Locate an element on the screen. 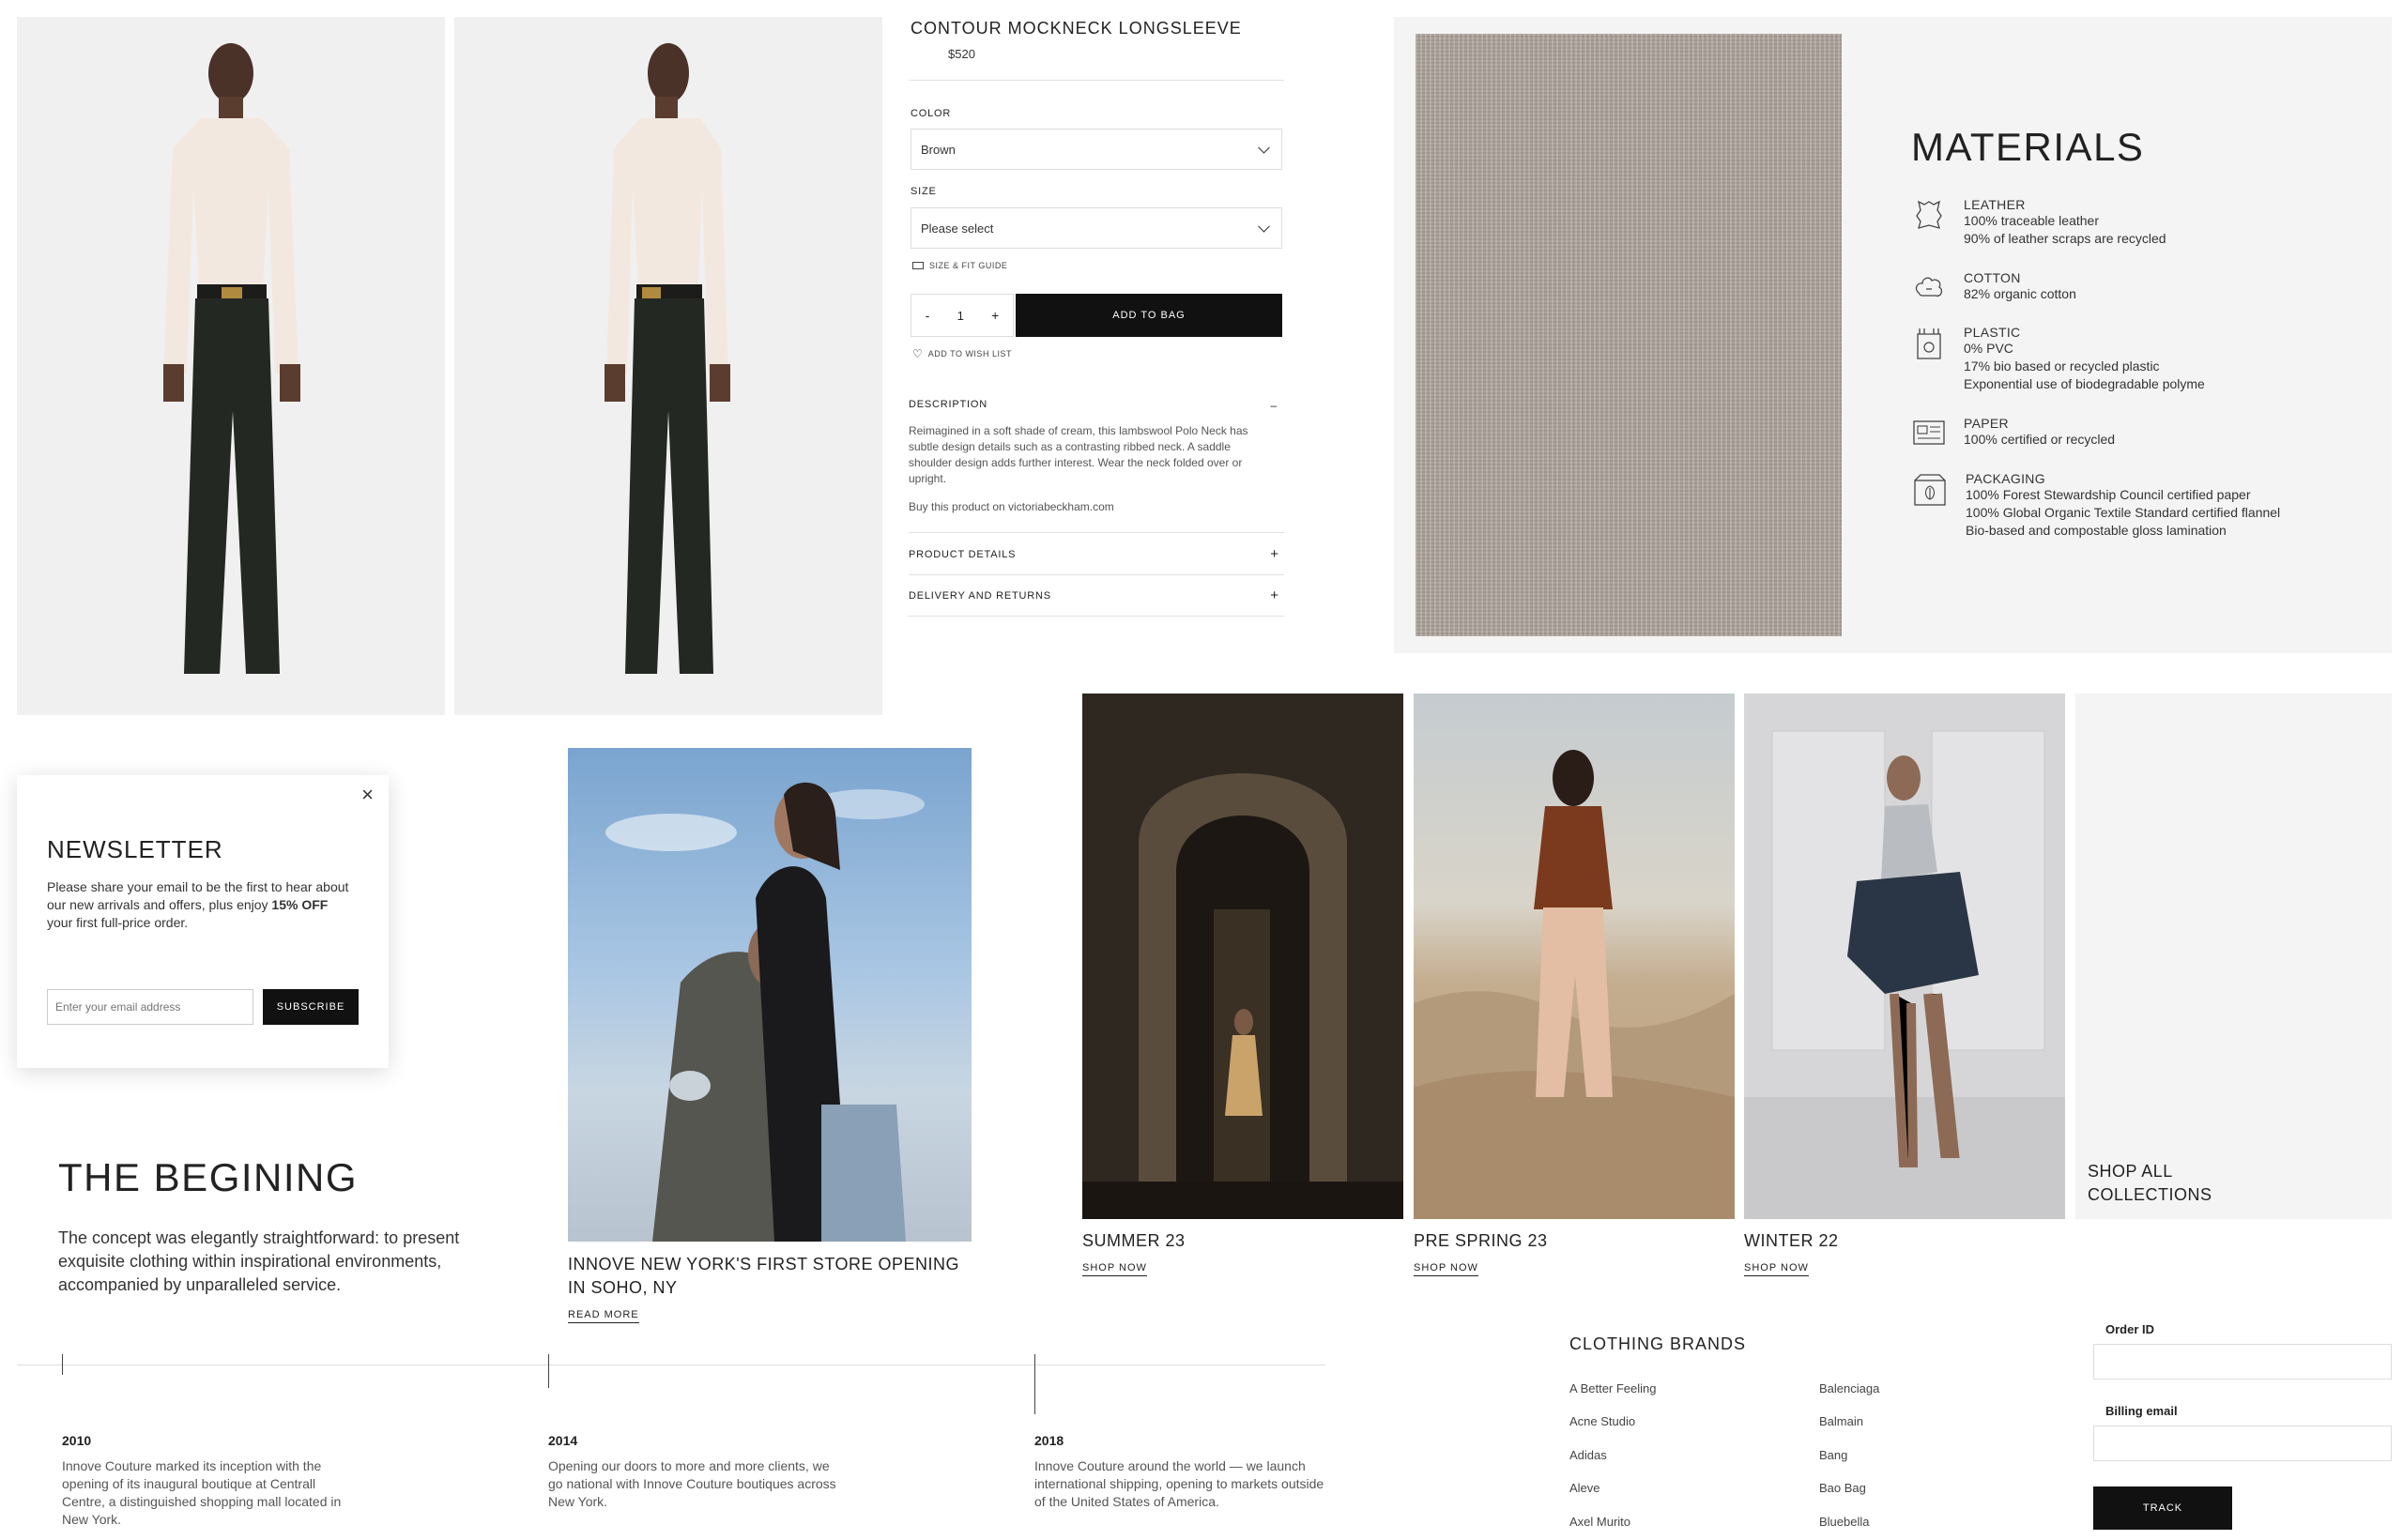 The image size is (2403, 1540). brand-link: Bluebella is located at coordinates (1845, 1522).